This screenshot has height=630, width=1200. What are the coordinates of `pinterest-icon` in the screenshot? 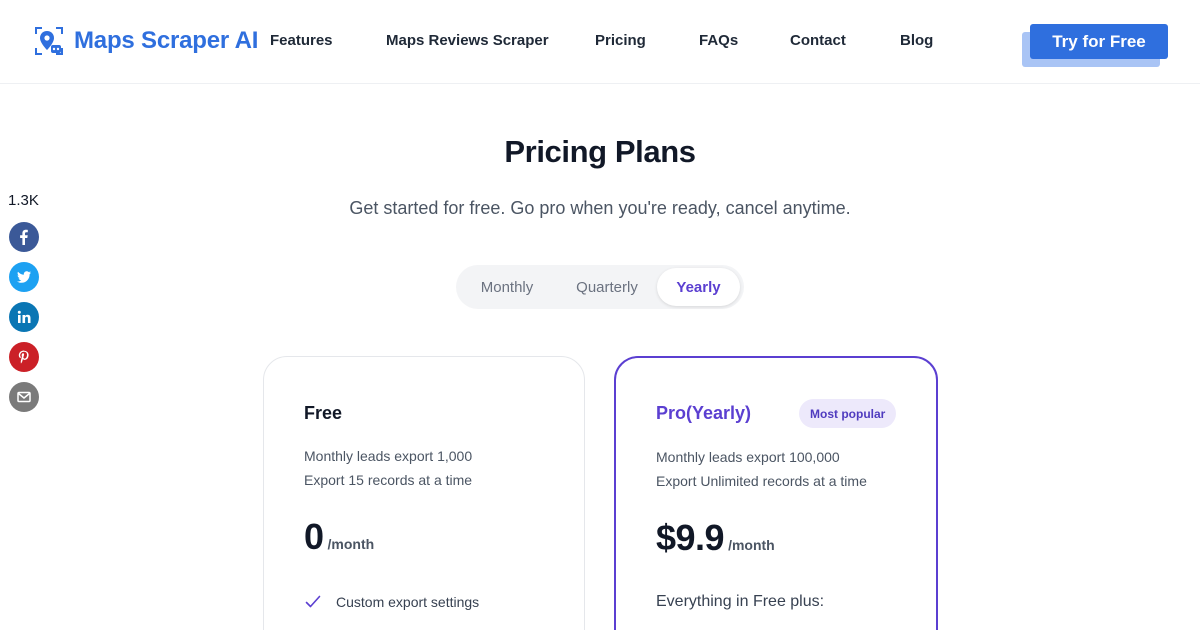 It's located at (23, 357).